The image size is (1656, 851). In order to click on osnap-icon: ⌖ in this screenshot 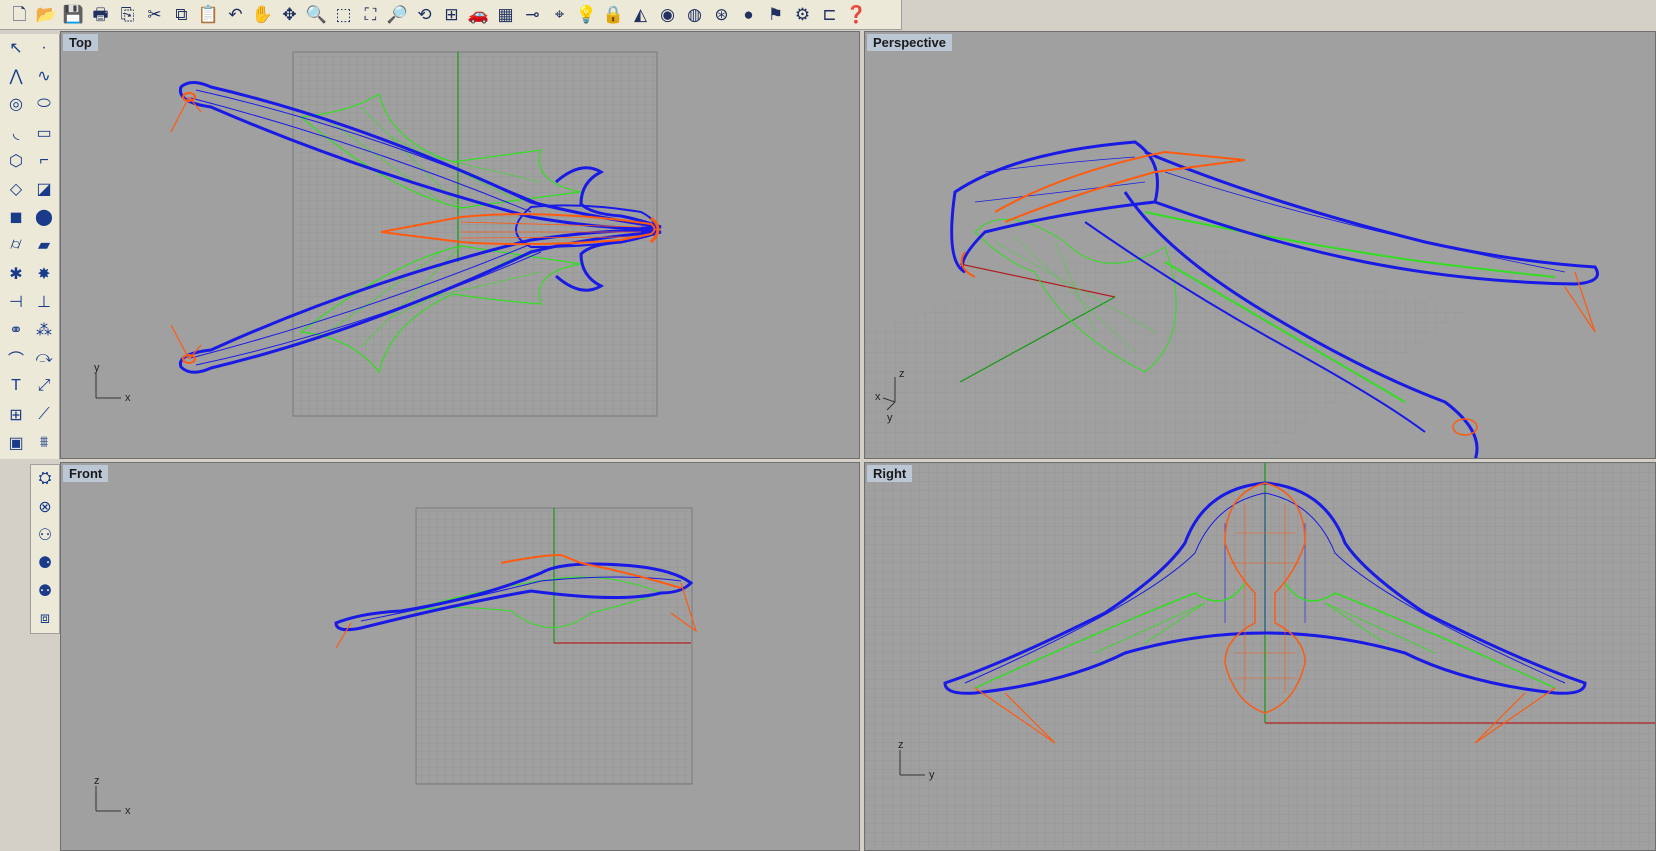, I will do `click(559, 15)`.